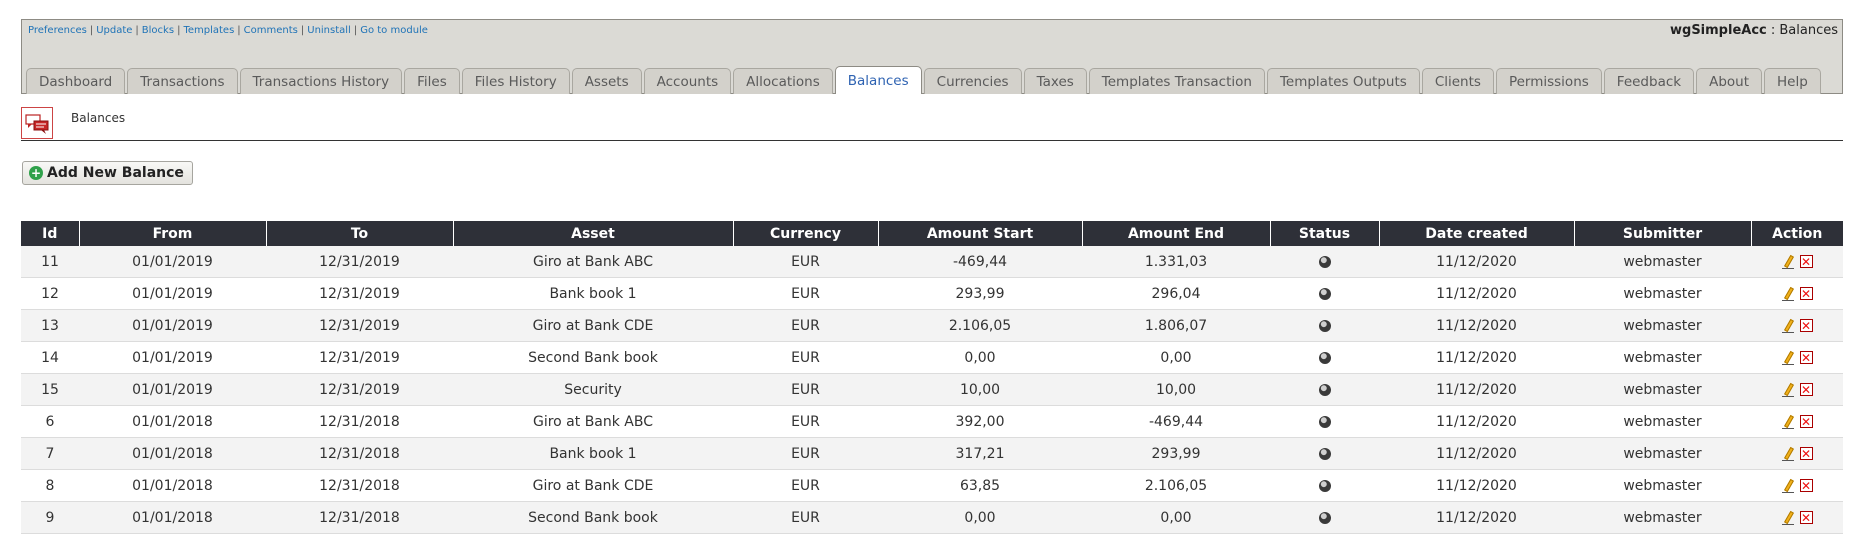 This screenshot has height=534, width=1858. I want to click on uninstall-link: Uninstall, so click(329, 30).